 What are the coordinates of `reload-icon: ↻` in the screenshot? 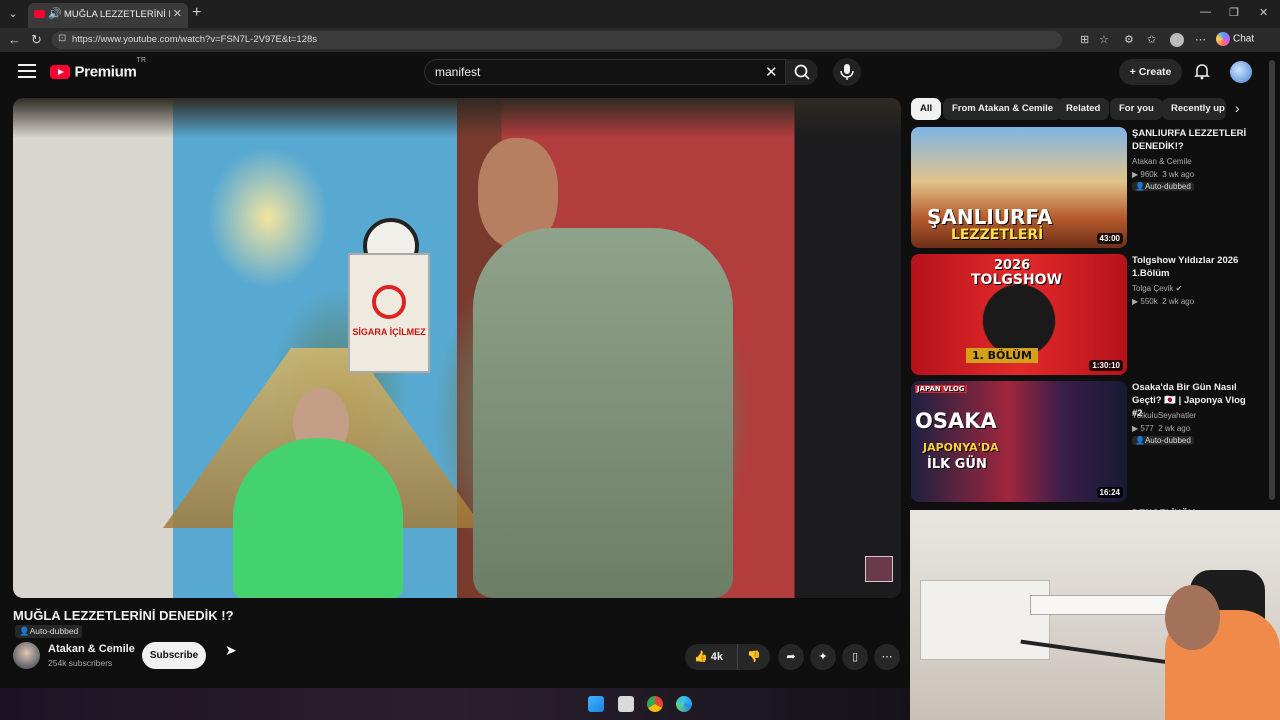 It's located at (36, 40).